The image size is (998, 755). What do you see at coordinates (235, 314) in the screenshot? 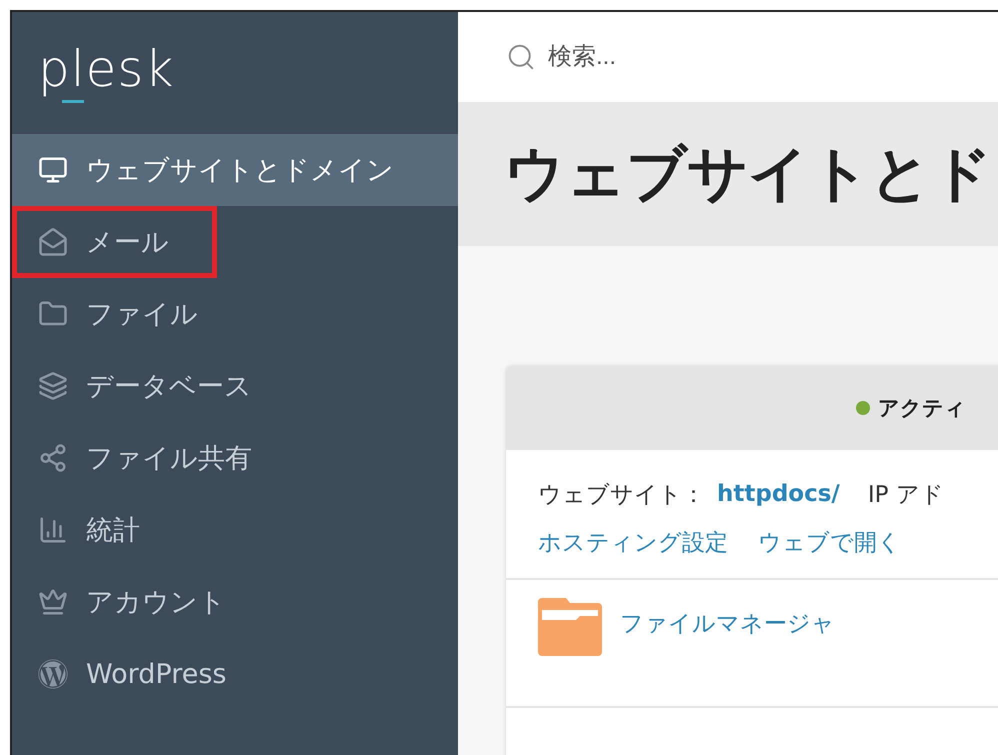
I see `sidebar-item: ファイル` at bounding box center [235, 314].